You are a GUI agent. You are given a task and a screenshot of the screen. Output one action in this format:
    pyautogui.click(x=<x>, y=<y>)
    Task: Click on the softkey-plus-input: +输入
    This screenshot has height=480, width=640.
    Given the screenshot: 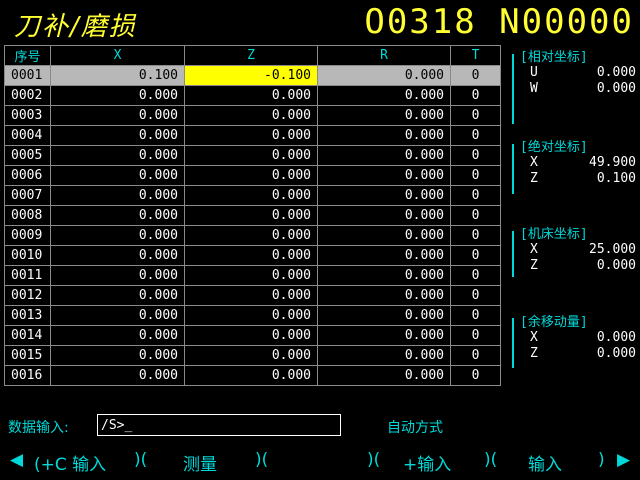 What is the action you would take?
    pyautogui.click(x=427, y=462)
    